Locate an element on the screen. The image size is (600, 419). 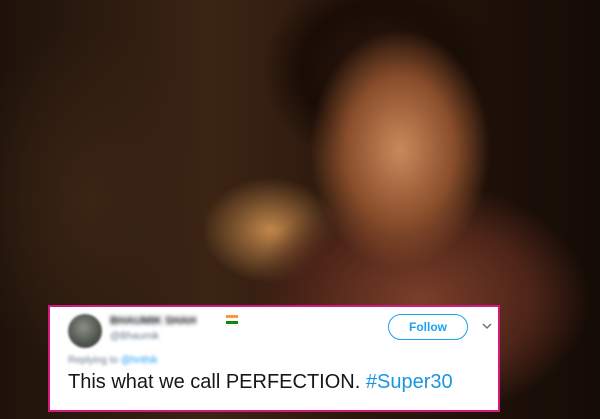
user-handle: @Bhaumik is located at coordinates (134, 336).